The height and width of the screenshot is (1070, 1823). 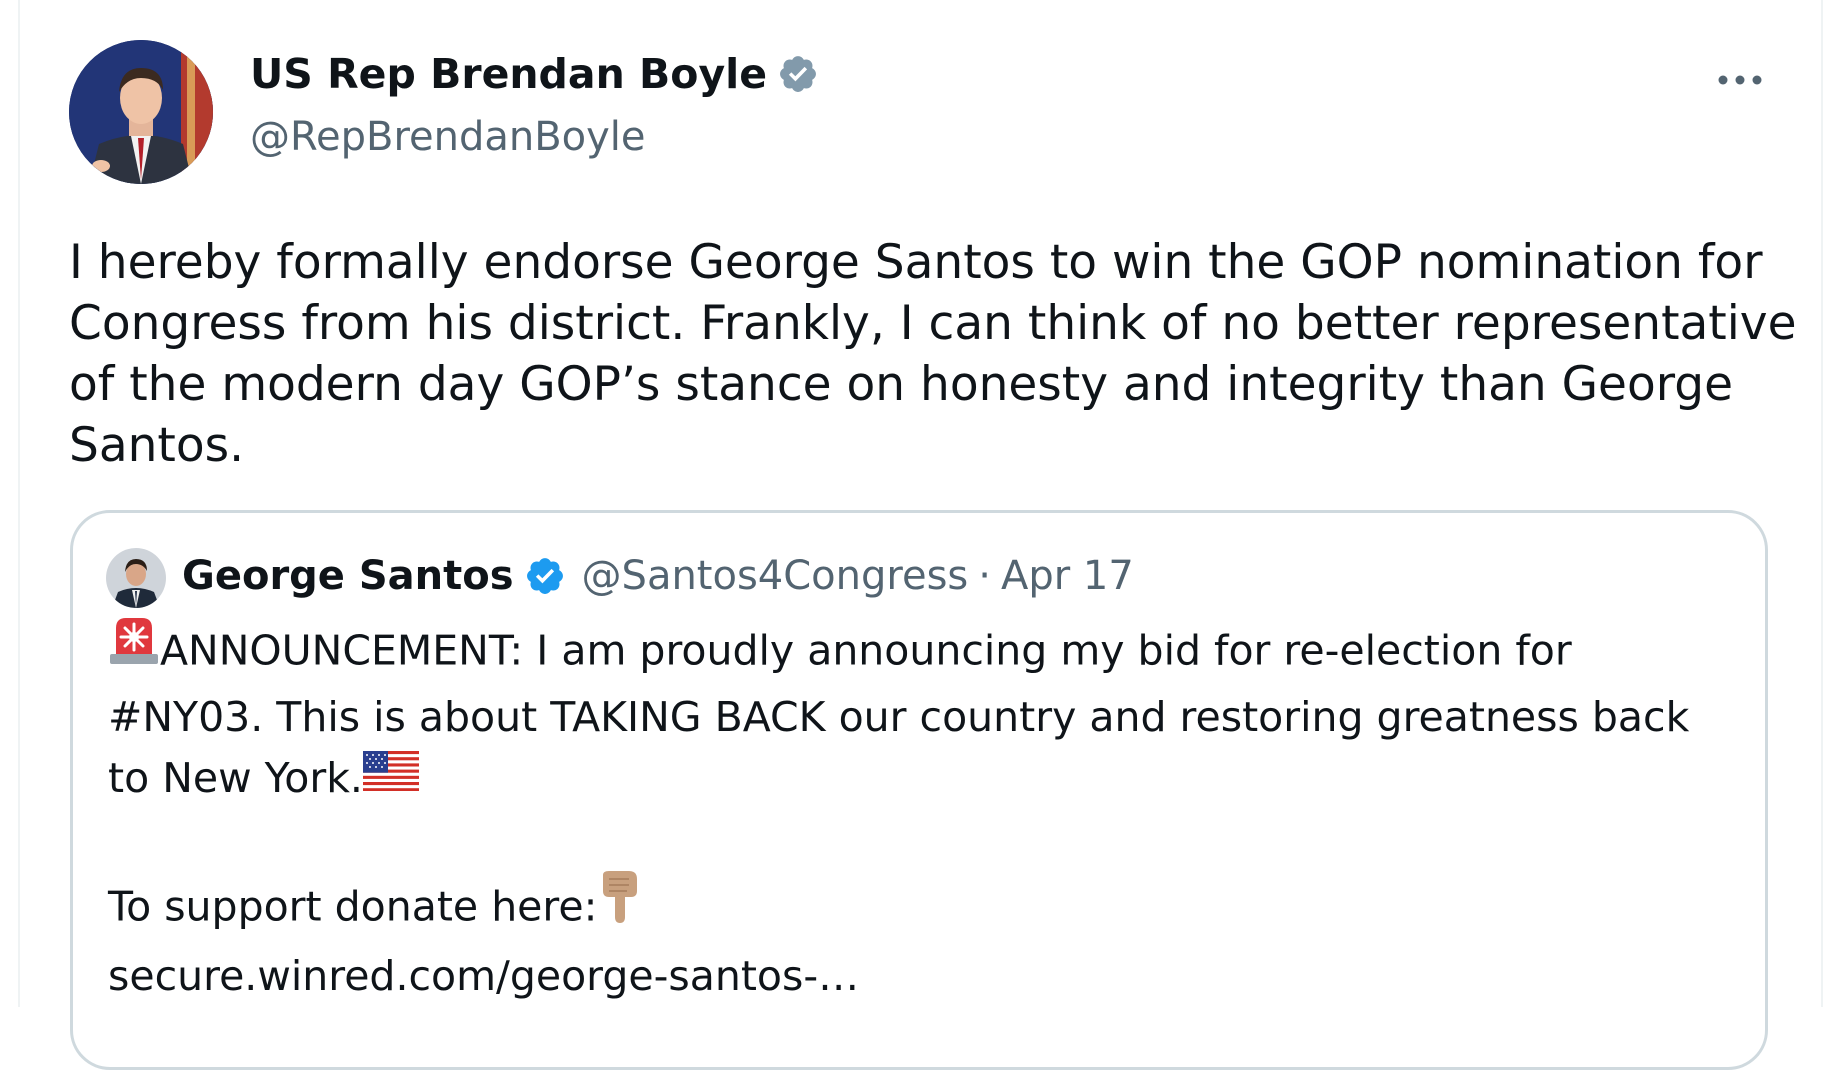 What do you see at coordinates (928, 780) in the screenshot?
I see `quote-line-3: to New York.` at bounding box center [928, 780].